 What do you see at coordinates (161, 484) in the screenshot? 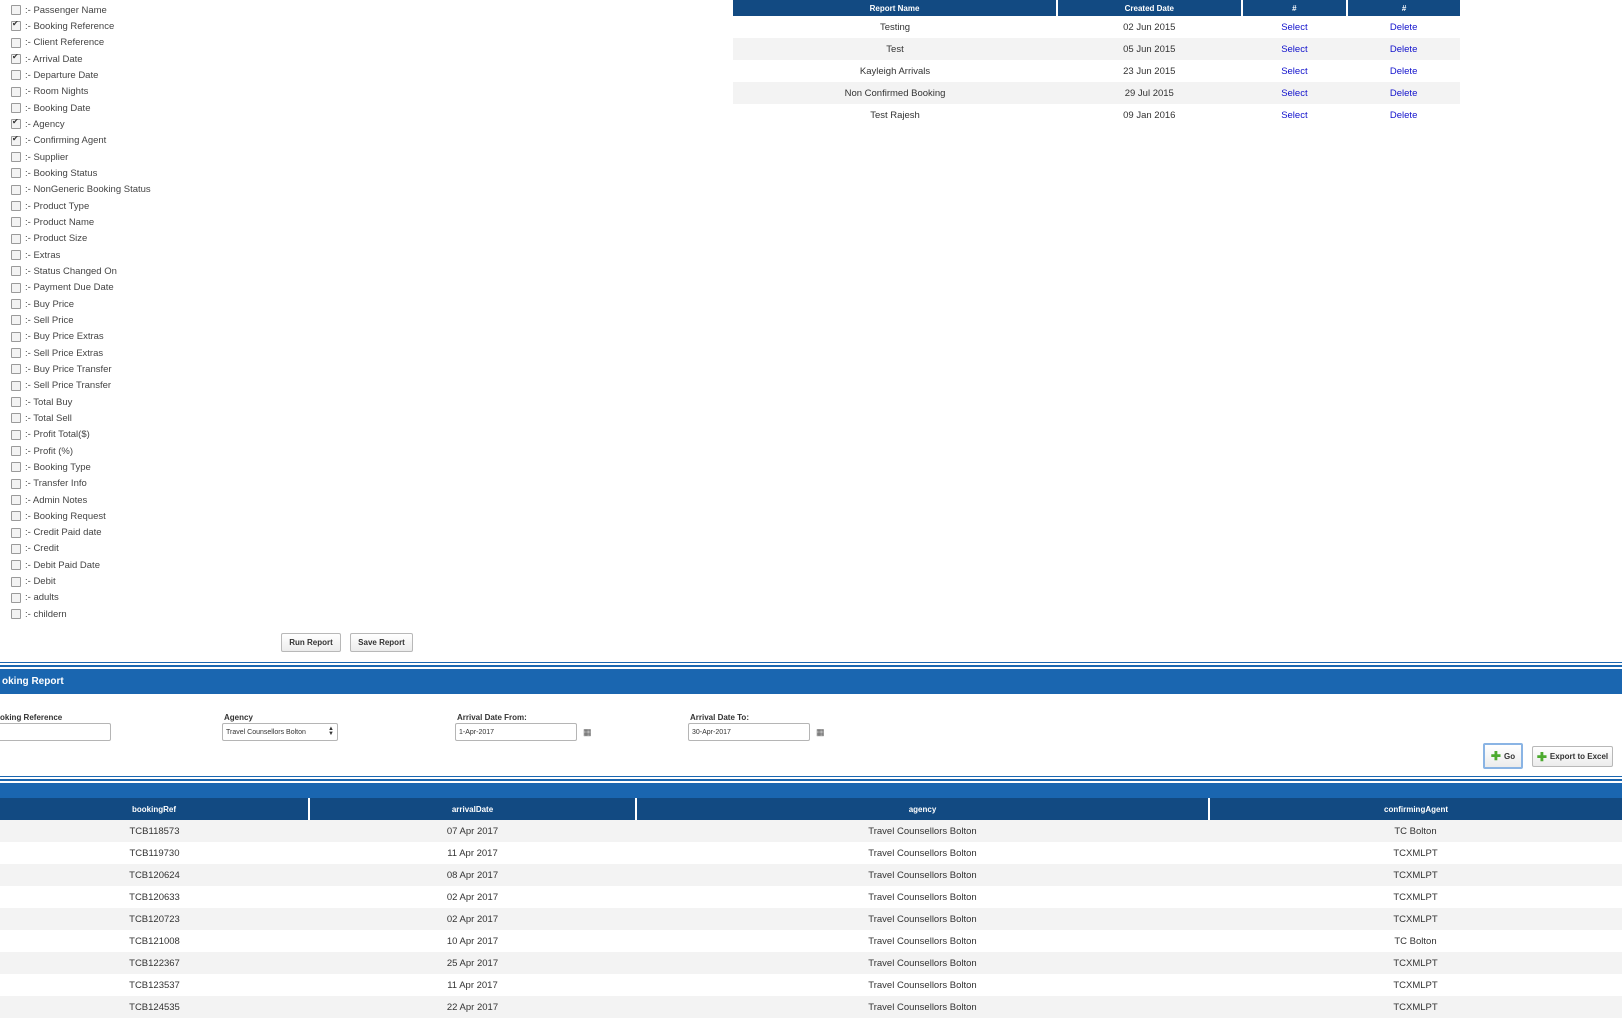
I see `field-option-row: :- Transfer Info` at bounding box center [161, 484].